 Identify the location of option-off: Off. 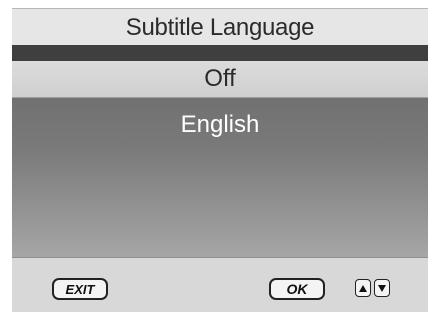
(220, 79).